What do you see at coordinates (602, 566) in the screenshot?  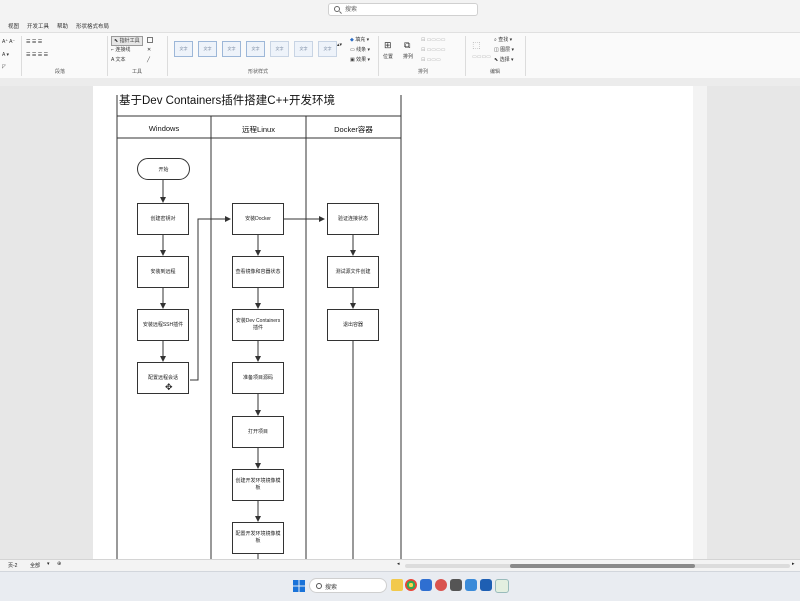 I see `scrollbar-thumb` at bounding box center [602, 566].